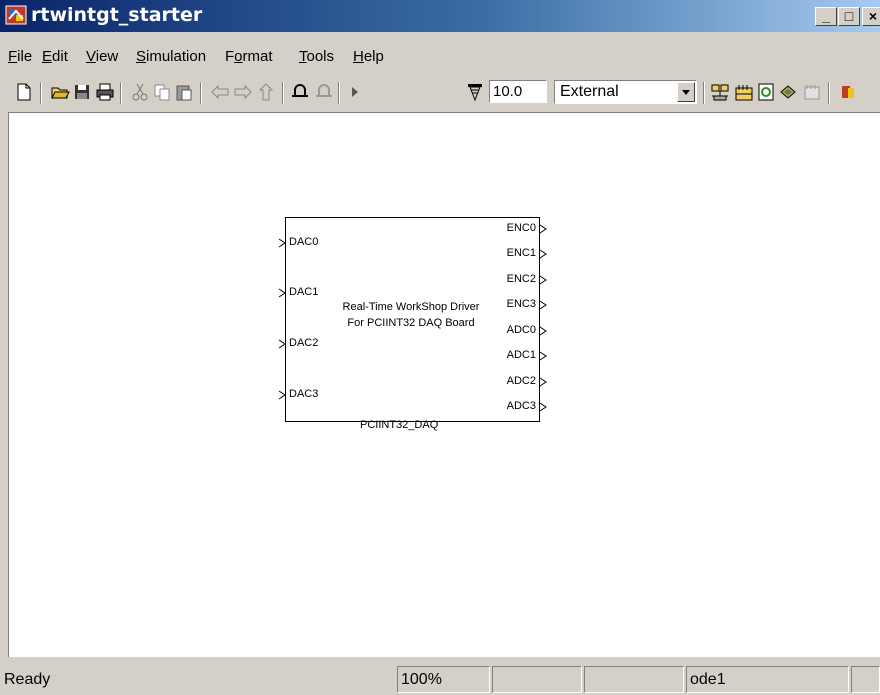 This screenshot has width=880, height=695. What do you see at coordinates (91, 56) in the screenshot?
I see `menu-view-mnemonic: V` at bounding box center [91, 56].